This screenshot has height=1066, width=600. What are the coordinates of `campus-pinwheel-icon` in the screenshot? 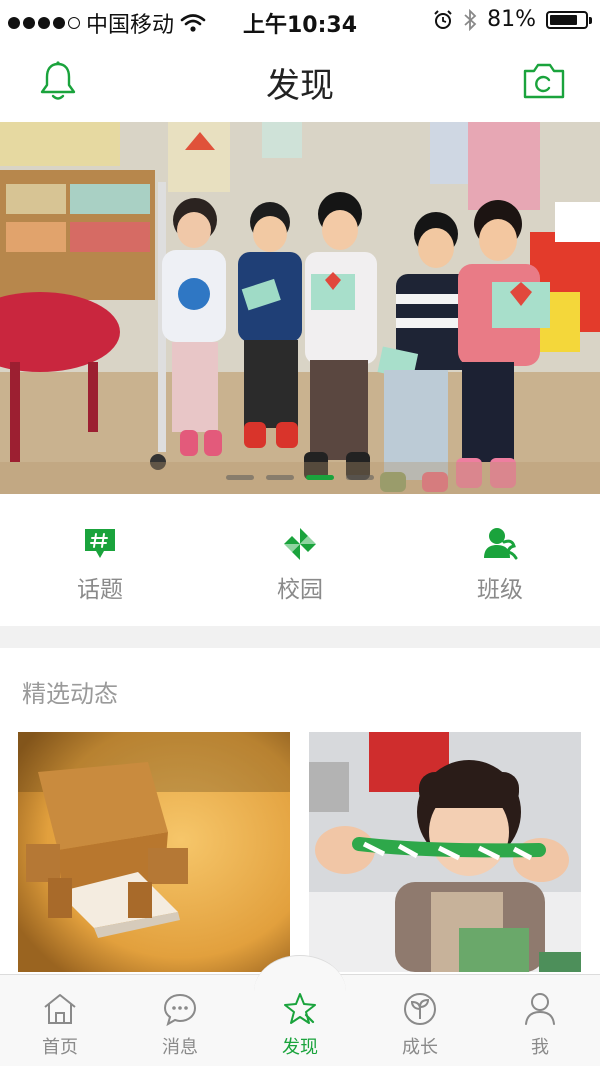 It's located at (300, 544).